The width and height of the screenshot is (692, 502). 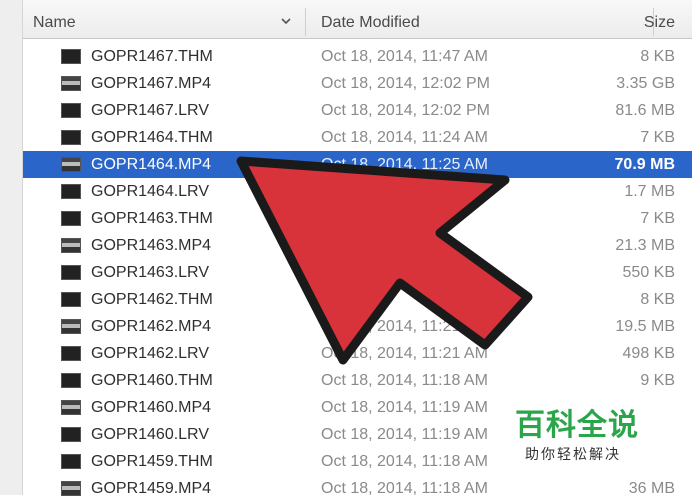 I want to click on file-size: 3.35 GB, so click(x=645, y=83).